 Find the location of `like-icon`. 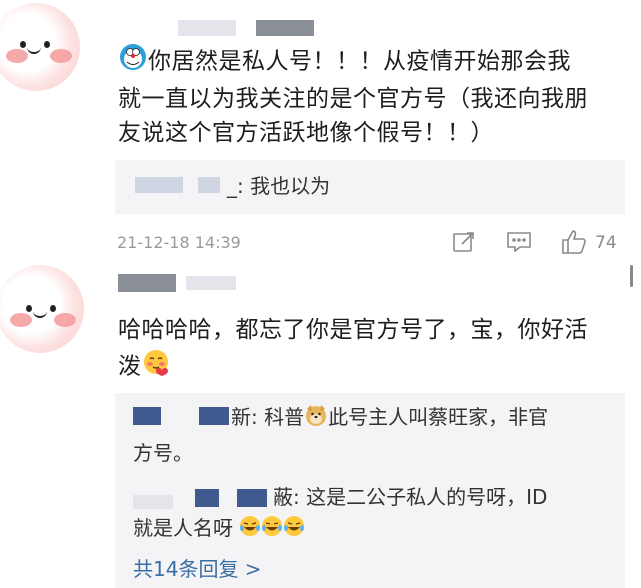

like-icon is located at coordinates (574, 244).